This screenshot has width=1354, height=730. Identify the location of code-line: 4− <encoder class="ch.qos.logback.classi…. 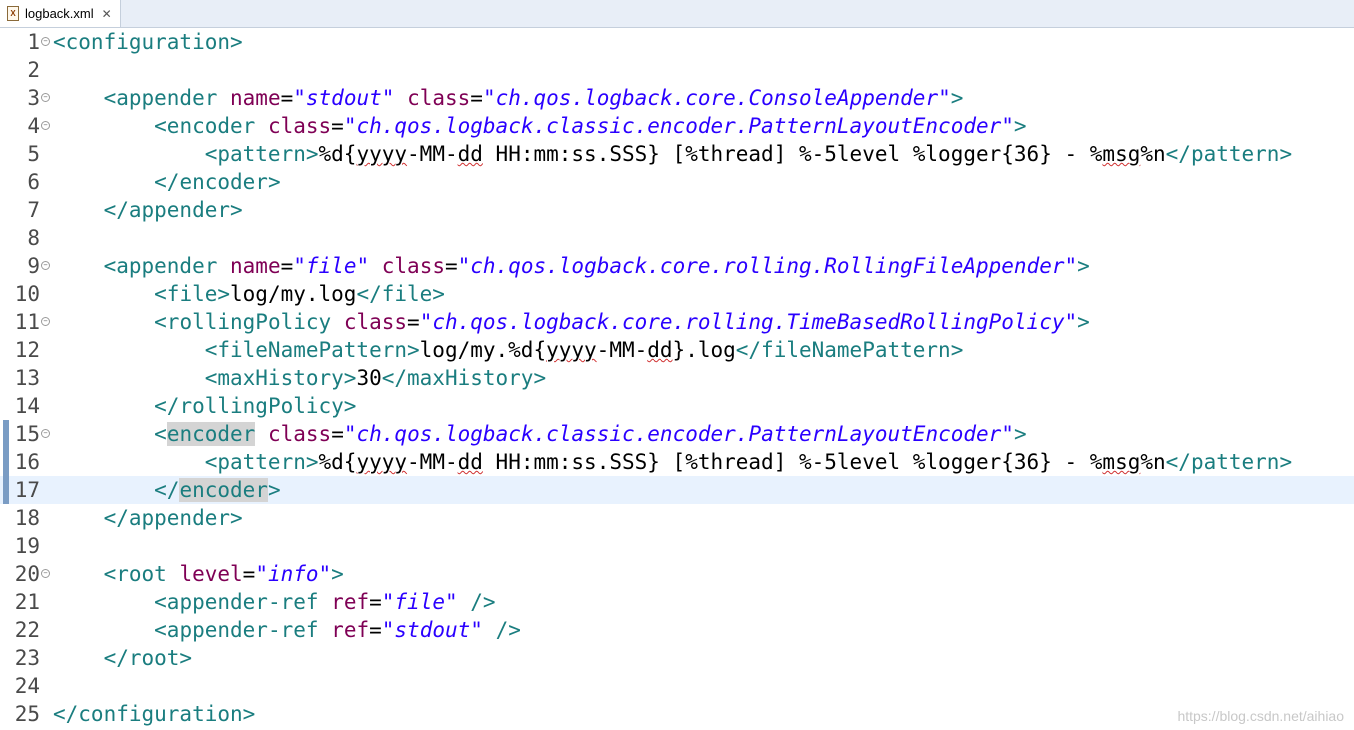
(677, 126).